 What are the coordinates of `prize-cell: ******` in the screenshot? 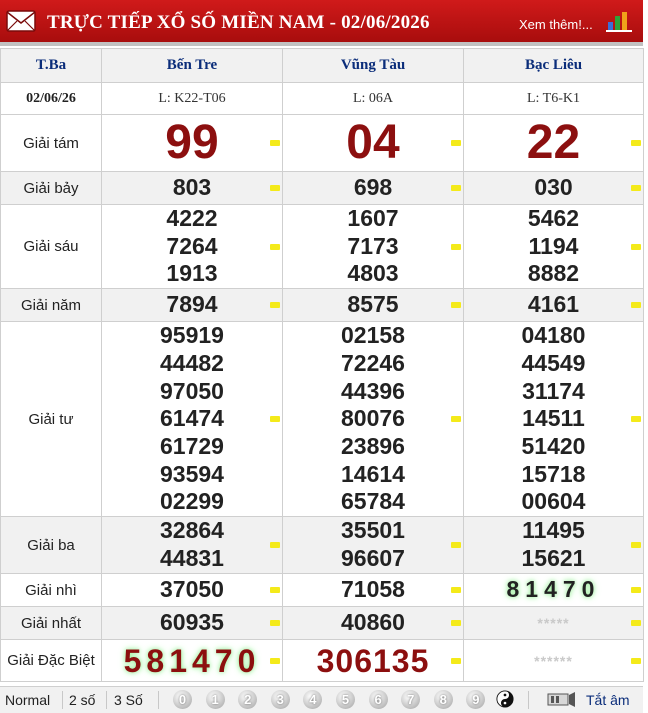 It's located at (553, 661).